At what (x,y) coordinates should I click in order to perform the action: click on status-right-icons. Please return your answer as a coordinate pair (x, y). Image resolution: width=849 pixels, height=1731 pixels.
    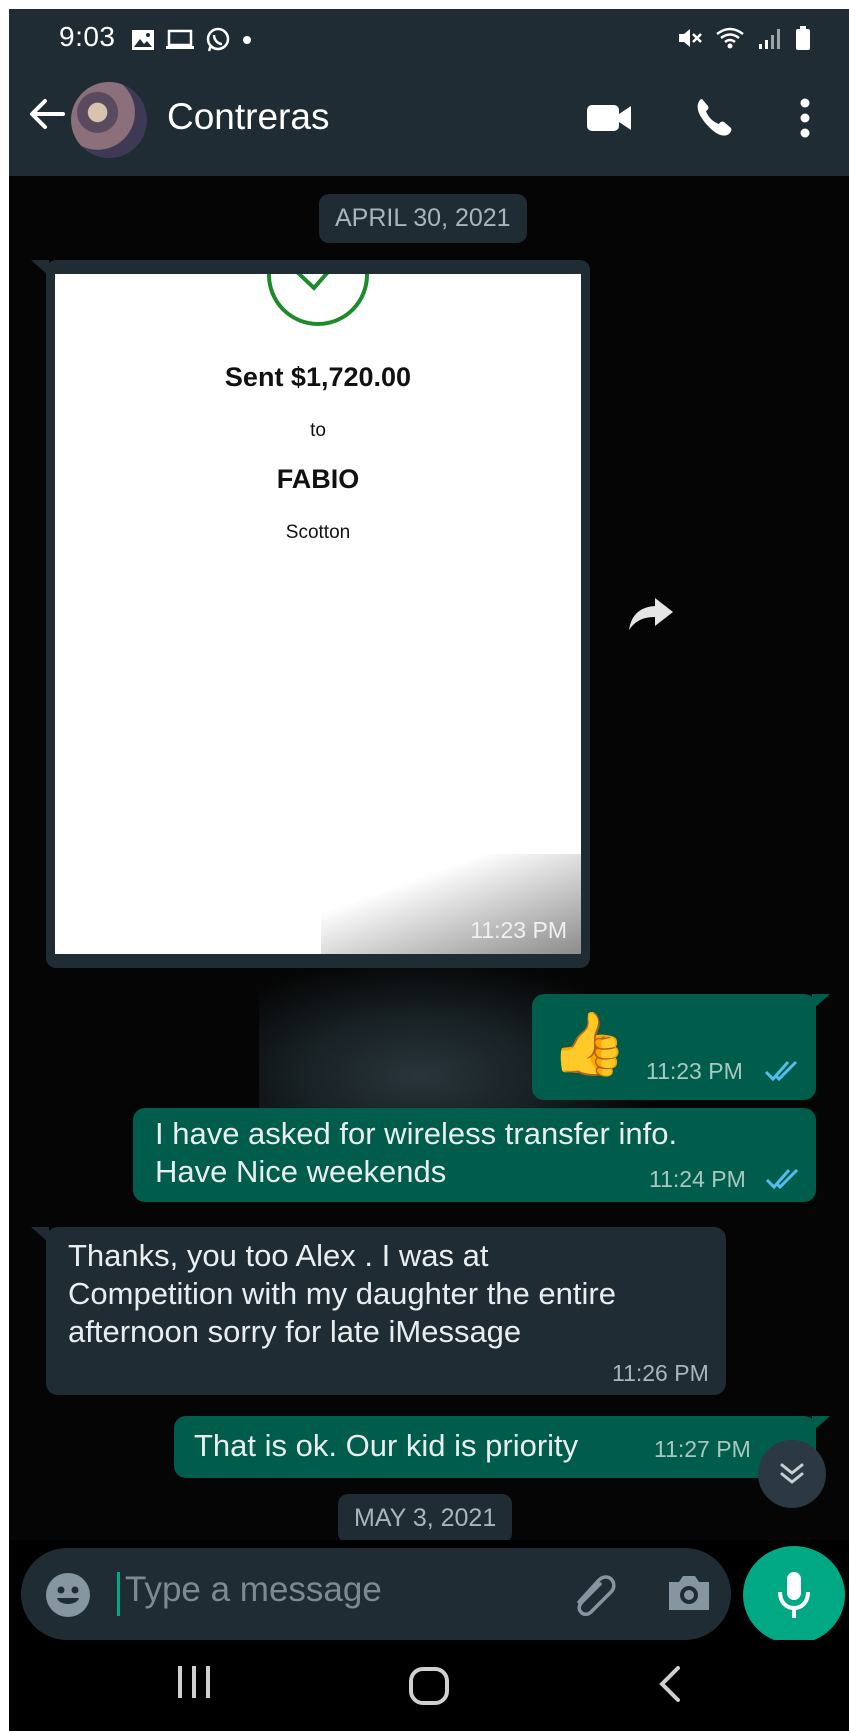
    Looking at the image, I should click on (744, 38).